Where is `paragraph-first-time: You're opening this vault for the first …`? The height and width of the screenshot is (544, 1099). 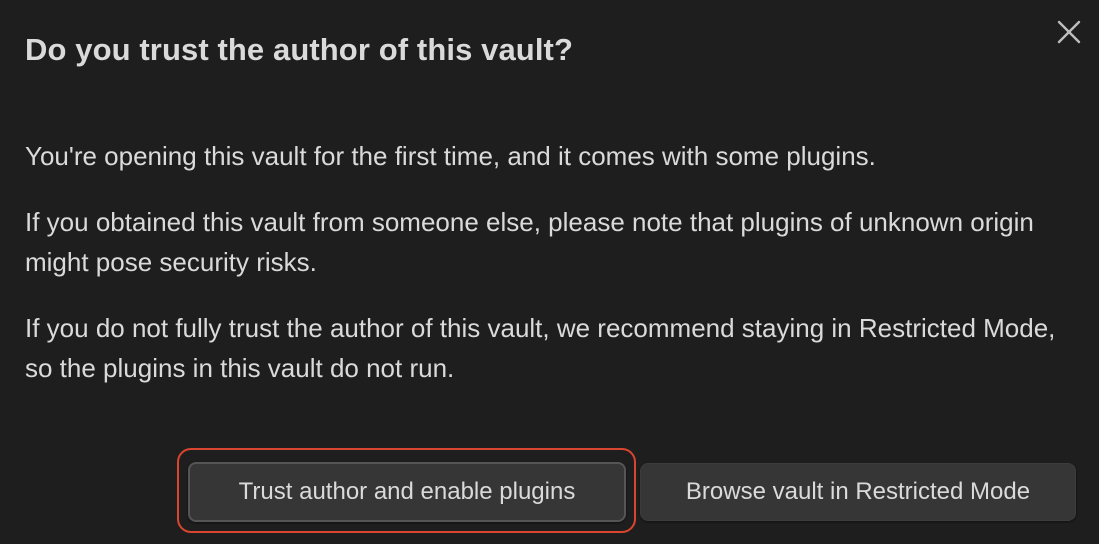
paragraph-first-time: You're opening this vault for the first … is located at coordinates (450, 156).